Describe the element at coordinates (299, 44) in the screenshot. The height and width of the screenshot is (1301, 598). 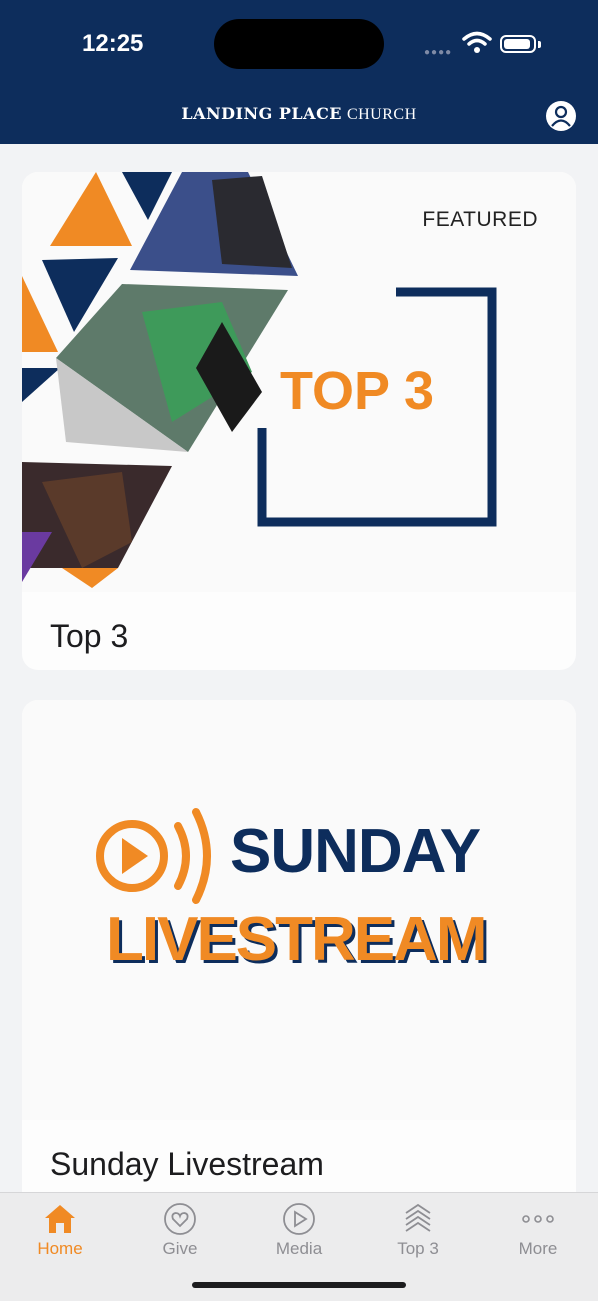
I see `dynamic-island` at that location.